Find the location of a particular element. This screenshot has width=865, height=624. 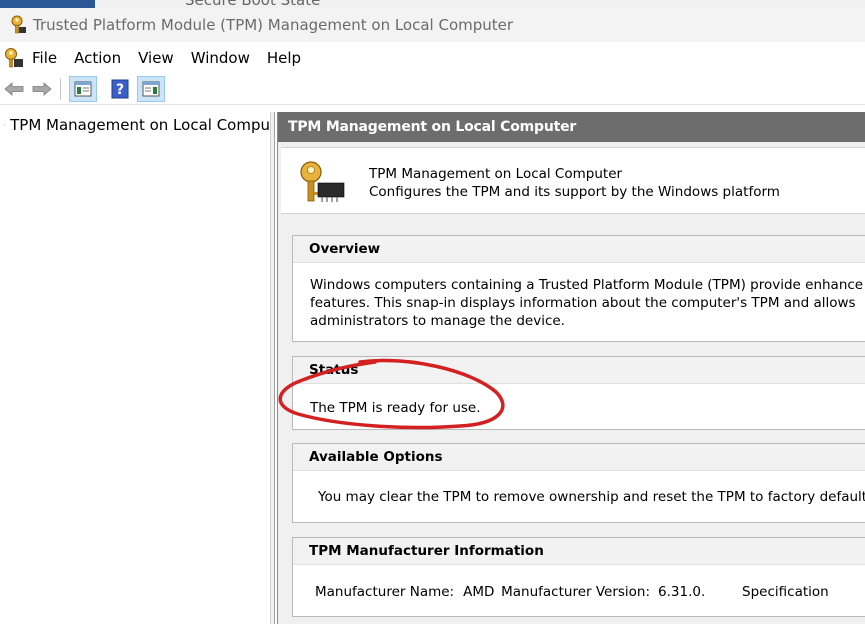

tpm-app-icon is located at coordinates (18, 24).